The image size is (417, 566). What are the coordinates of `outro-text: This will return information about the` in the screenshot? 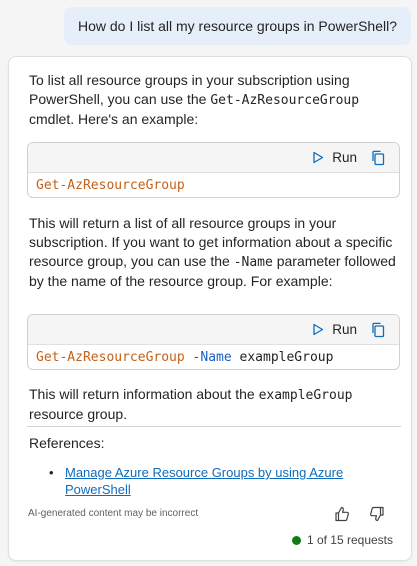 It's located at (144, 394).